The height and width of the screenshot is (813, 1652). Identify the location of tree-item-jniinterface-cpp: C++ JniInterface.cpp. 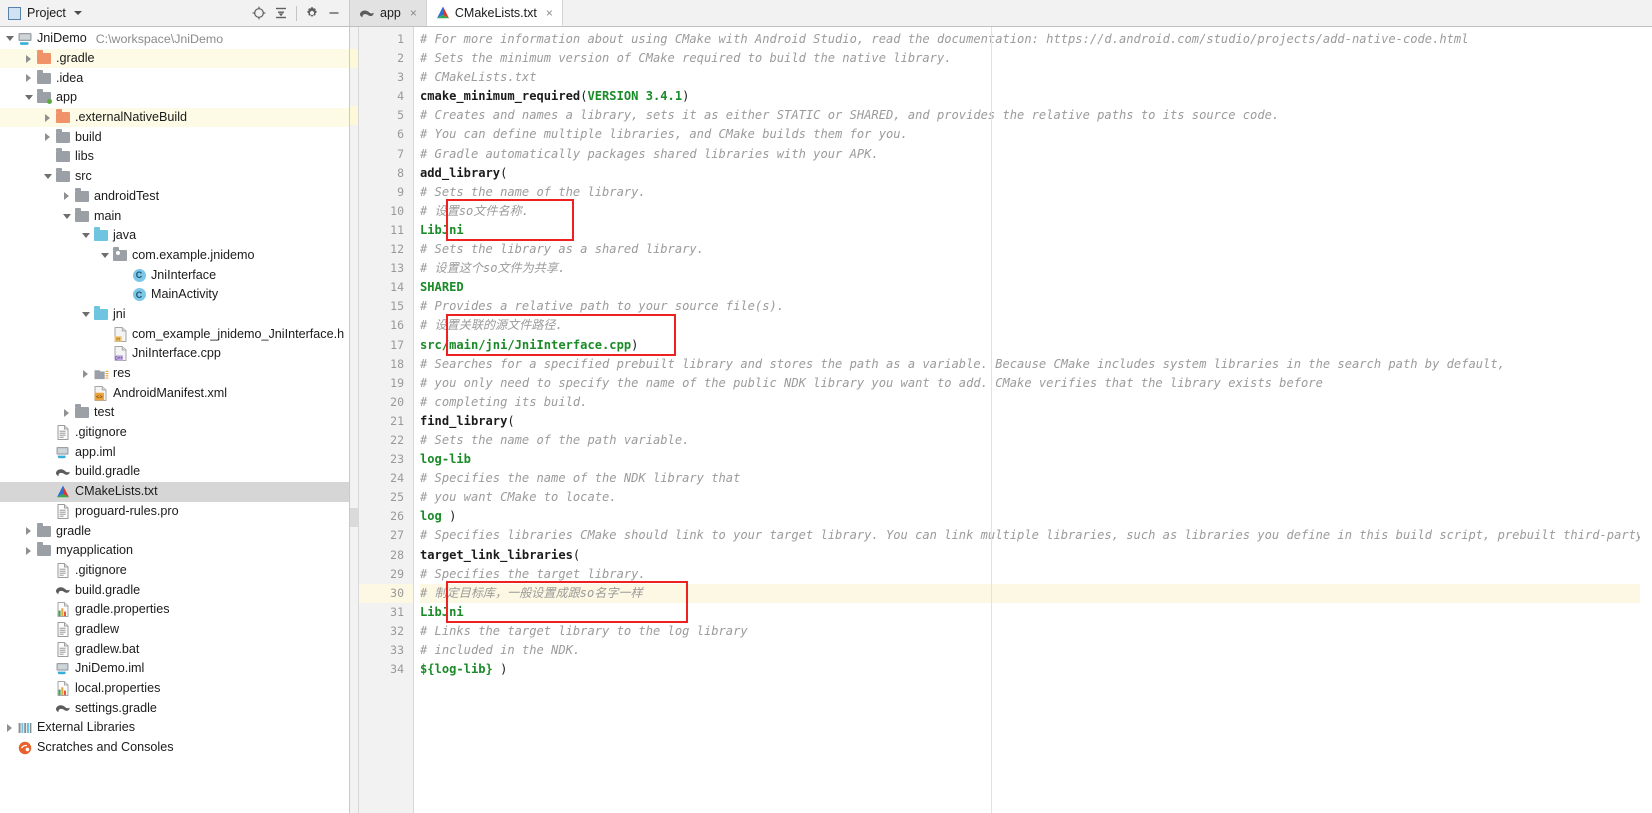
(174, 354).